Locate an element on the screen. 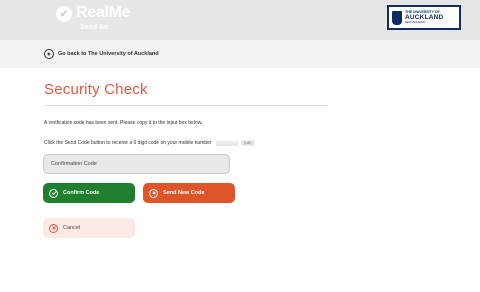 This screenshot has height=292, width=480. confirm-code-label: Confirm Code is located at coordinates (81, 193).